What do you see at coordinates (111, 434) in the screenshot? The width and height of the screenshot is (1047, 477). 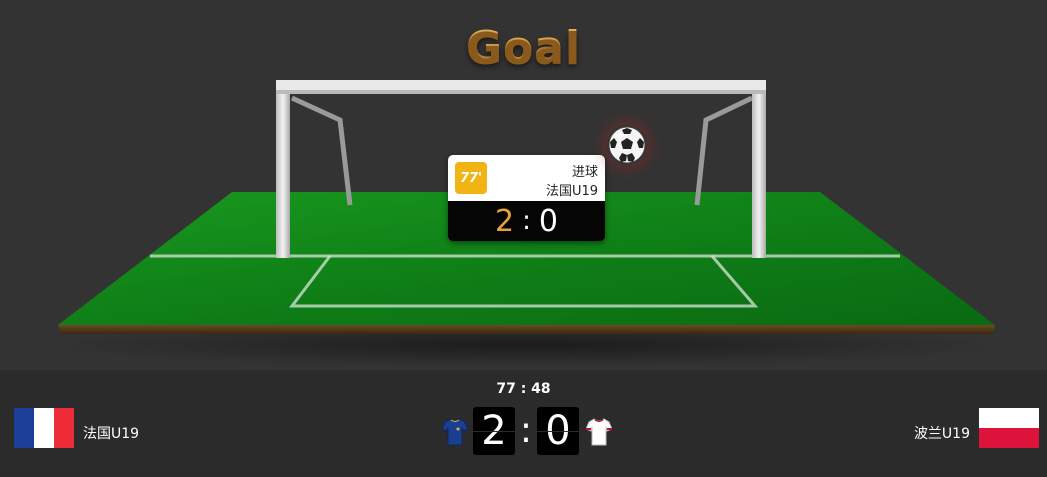 I see `home-team-name: 法国U19` at bounding box center [111, 434].